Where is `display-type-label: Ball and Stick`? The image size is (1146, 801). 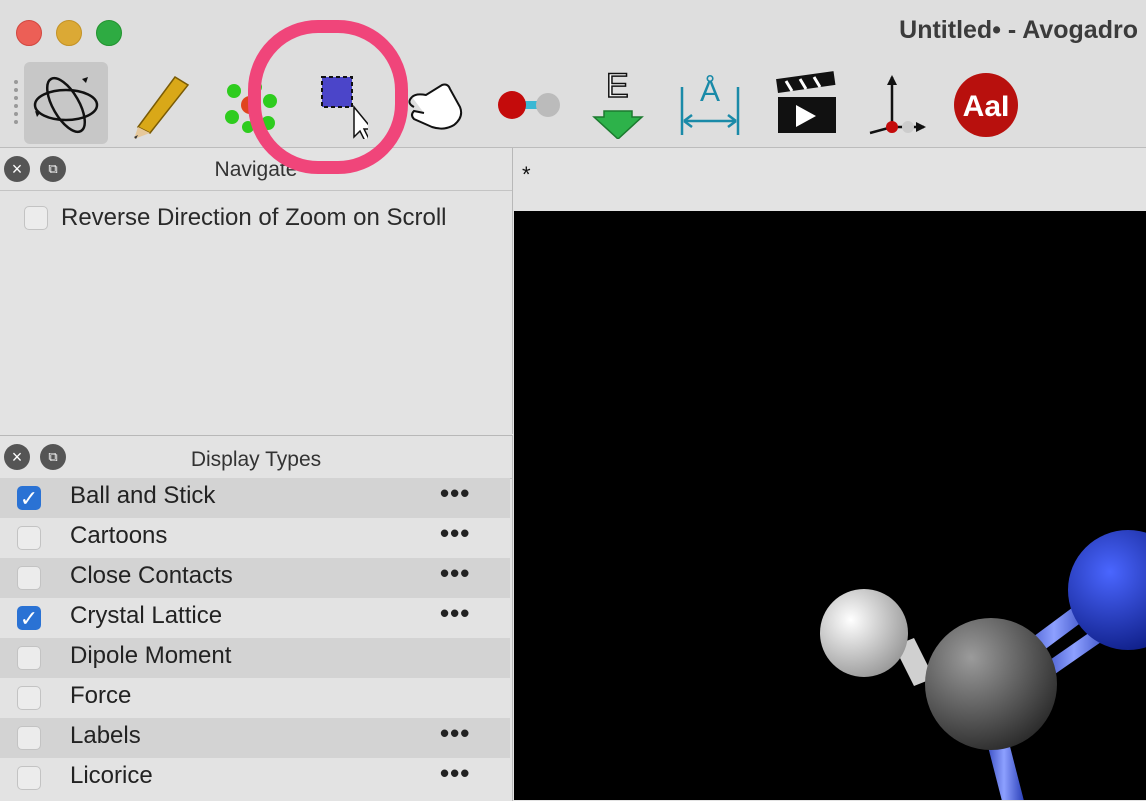 display-type-label: Ball and Stick is located at coordinates (143, 495).